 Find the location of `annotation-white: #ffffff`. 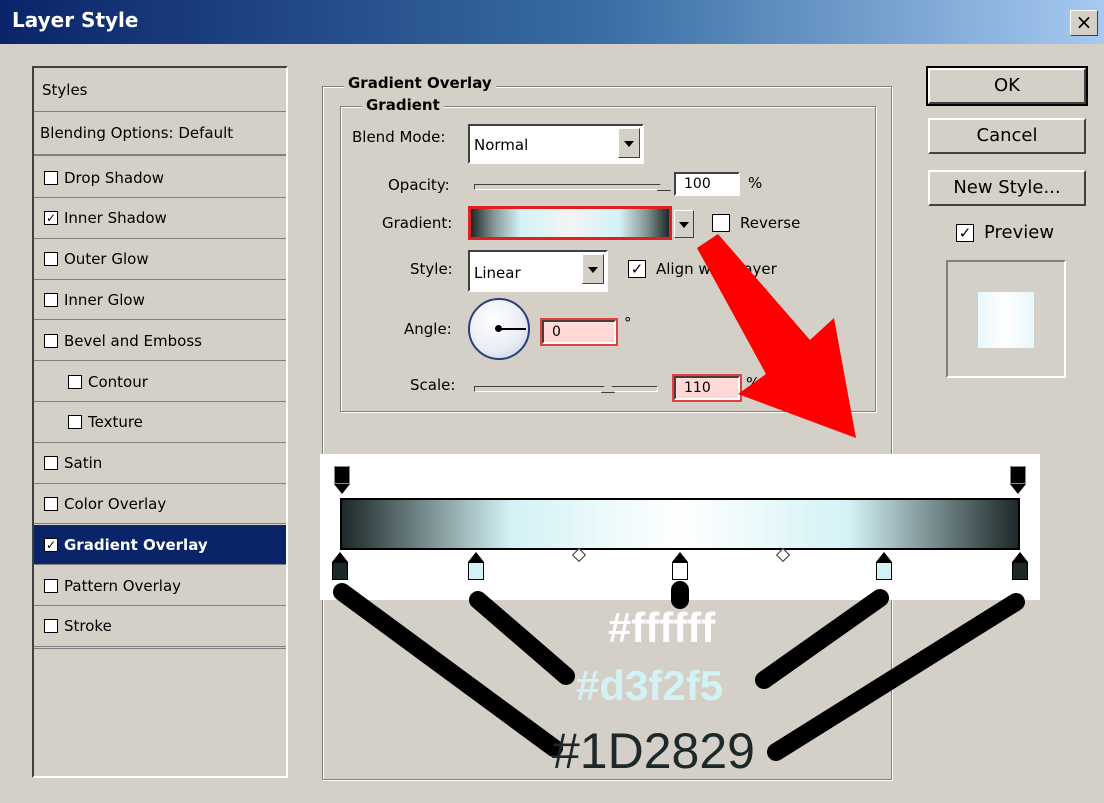

annotation-white: #ffffff is located at coordinates (662, 627).